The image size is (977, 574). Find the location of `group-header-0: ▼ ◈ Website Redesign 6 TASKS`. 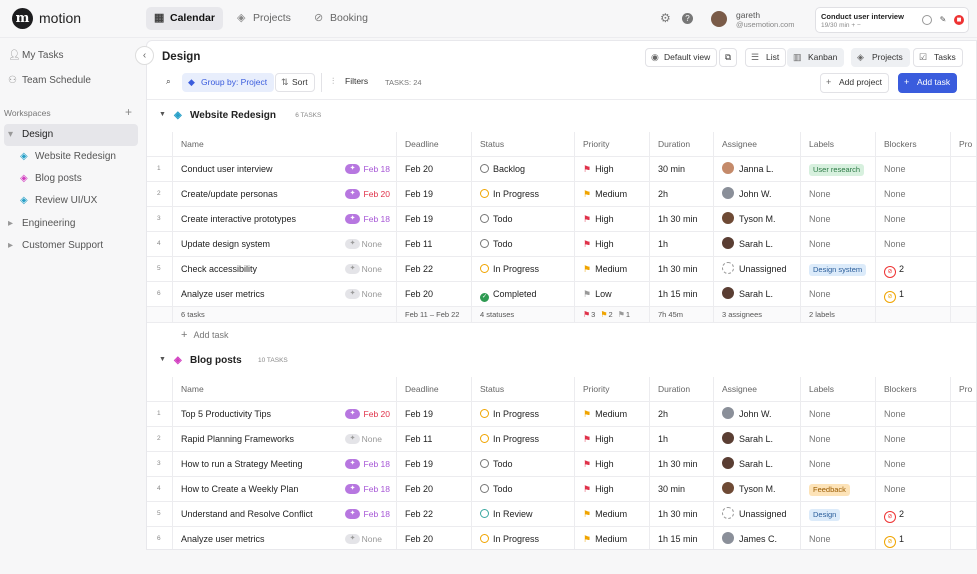

group-header-0: ▼ ◈ Website Redesign 6 TASKS is located at coordinates (259, 117).